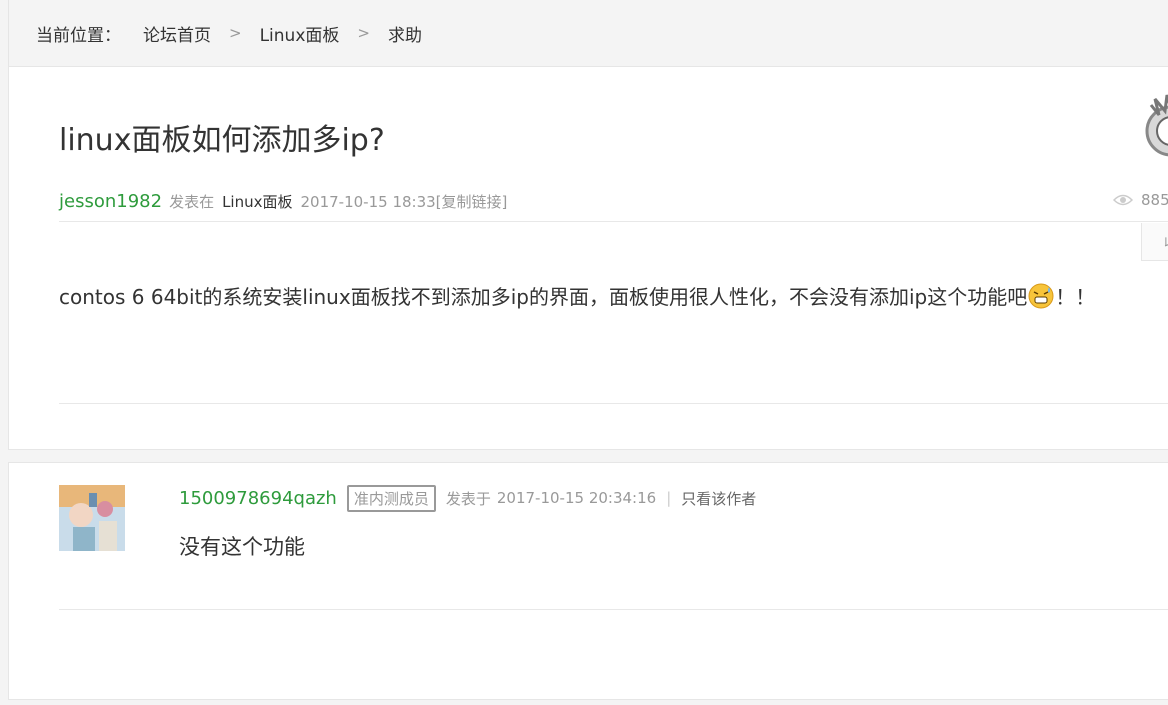 This screenshot has width=1168, height=705. Describe the element at coordinates (1041, 295) in the screenshot. I see `sweat-face-icon` at that location.